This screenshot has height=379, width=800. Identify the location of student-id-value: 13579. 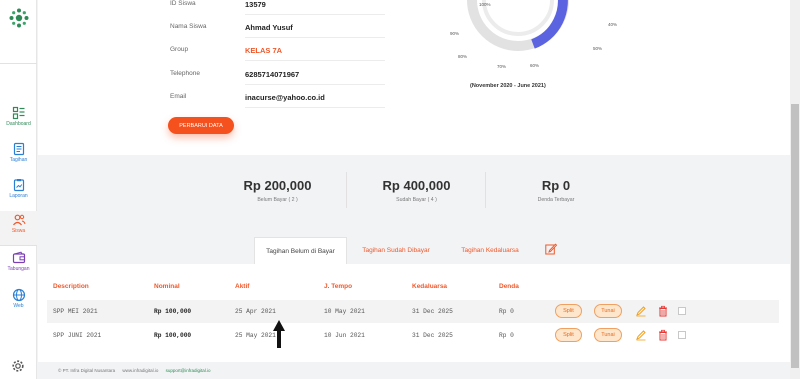
(315, 7).